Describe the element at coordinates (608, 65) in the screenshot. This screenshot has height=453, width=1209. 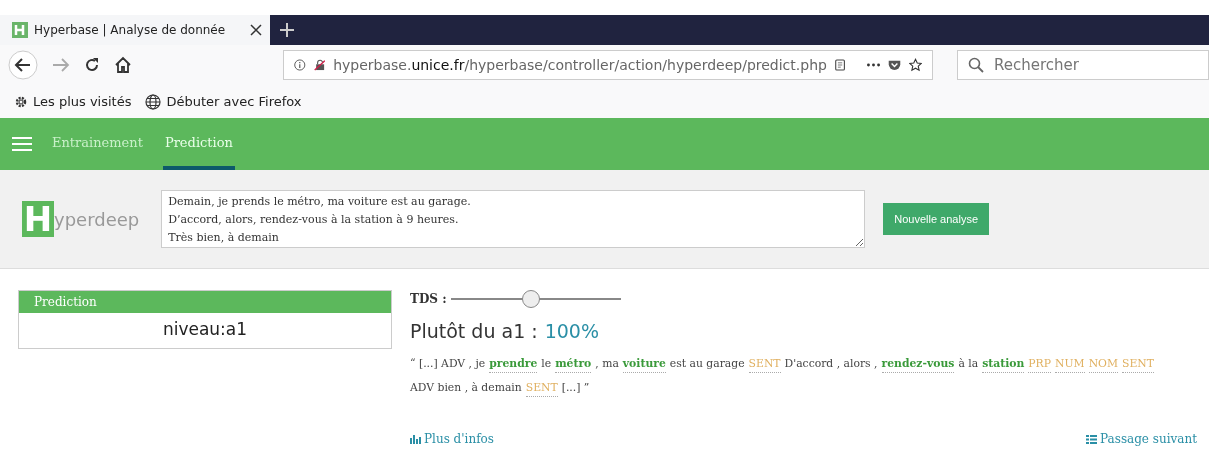
I see `address-bar: hyperbase.unice.fr/hyperbase/controller/action/hyperdeep/predict.php` at that location.